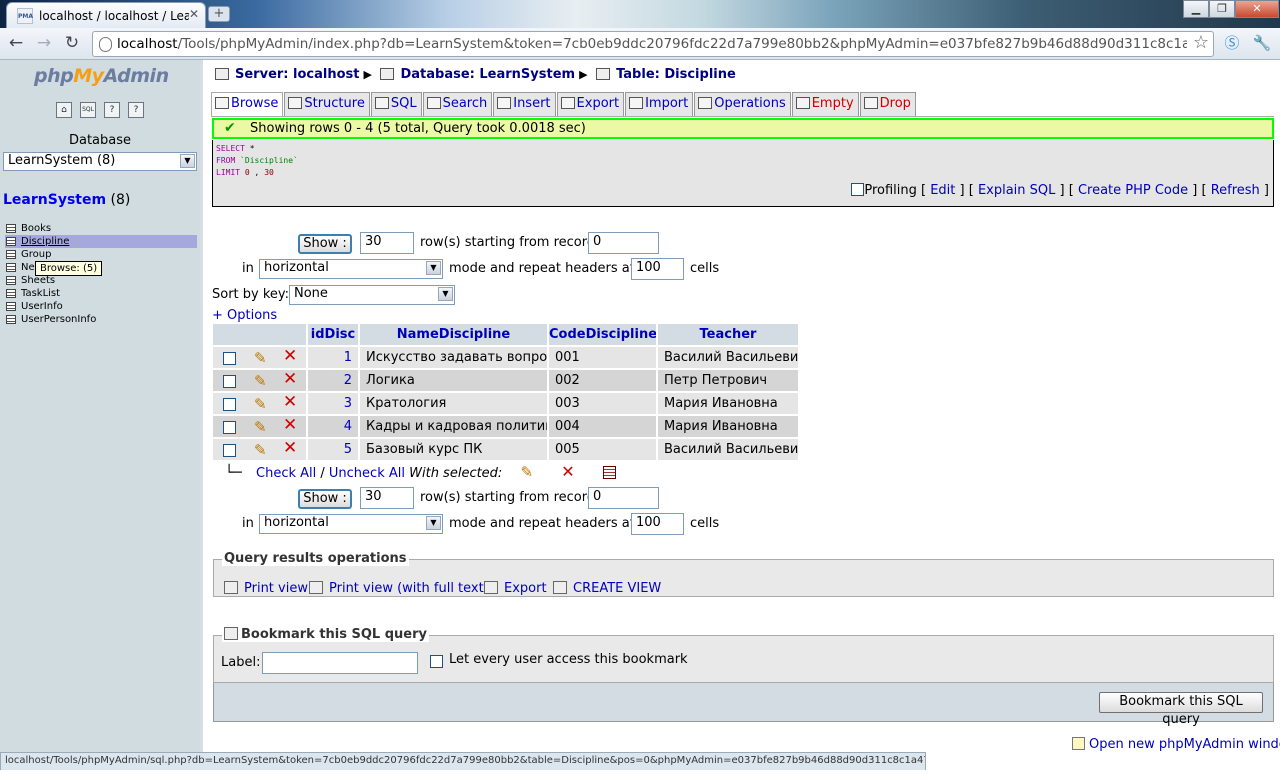 The width and height of the screenshot is (1280, 774). I want to click on browser-tab: PMA localhost / localhost / LearnSys ✕, so click(106, 15).